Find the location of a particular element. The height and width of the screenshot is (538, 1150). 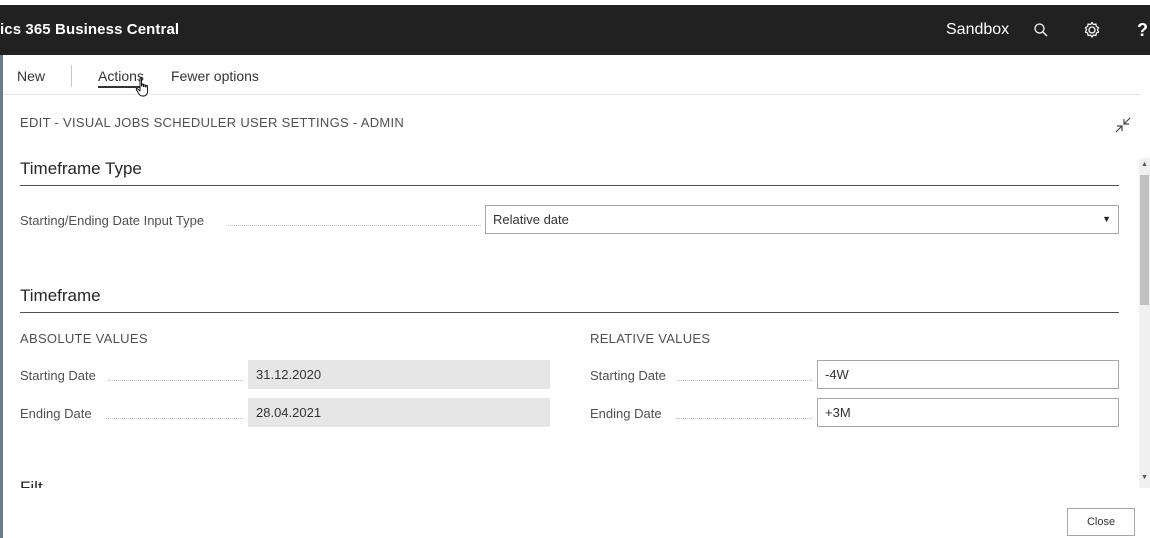

chevron-down-icon: ▼ is located at coordinates (1106, 219).